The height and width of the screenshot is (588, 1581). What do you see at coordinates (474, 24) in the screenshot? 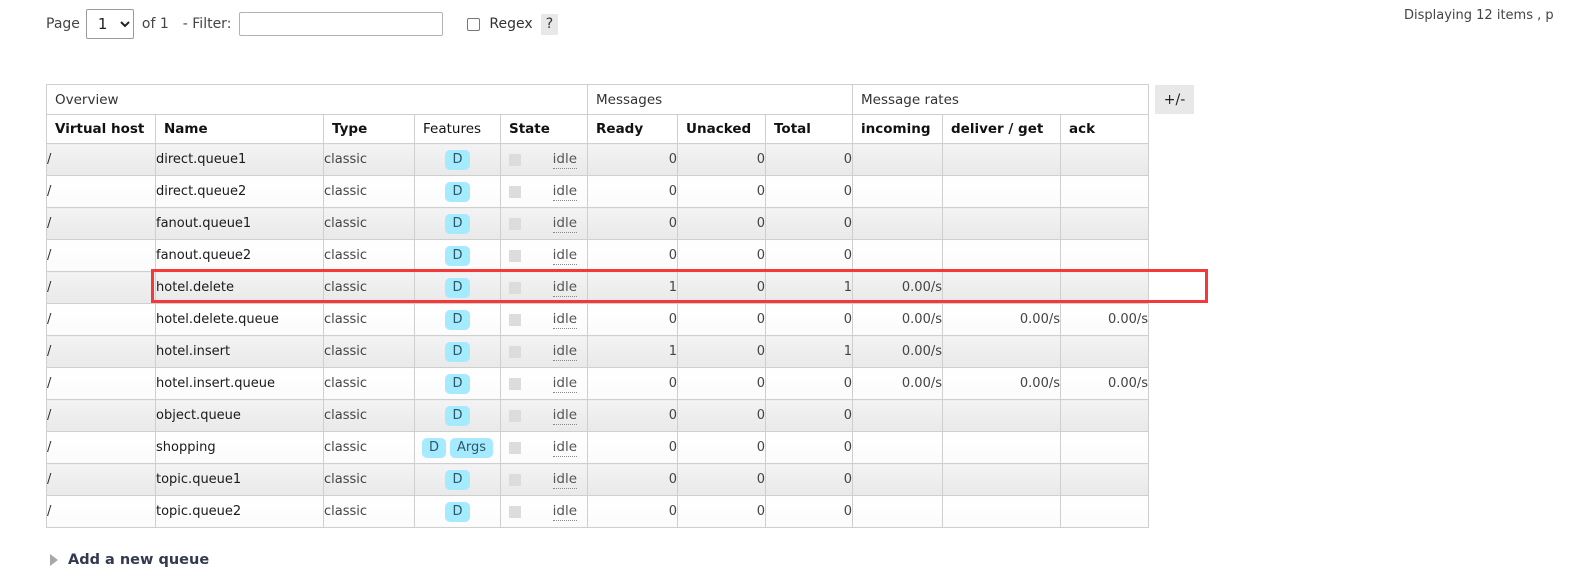
I see `regex-checkbox` at bounding box center [474, 24].